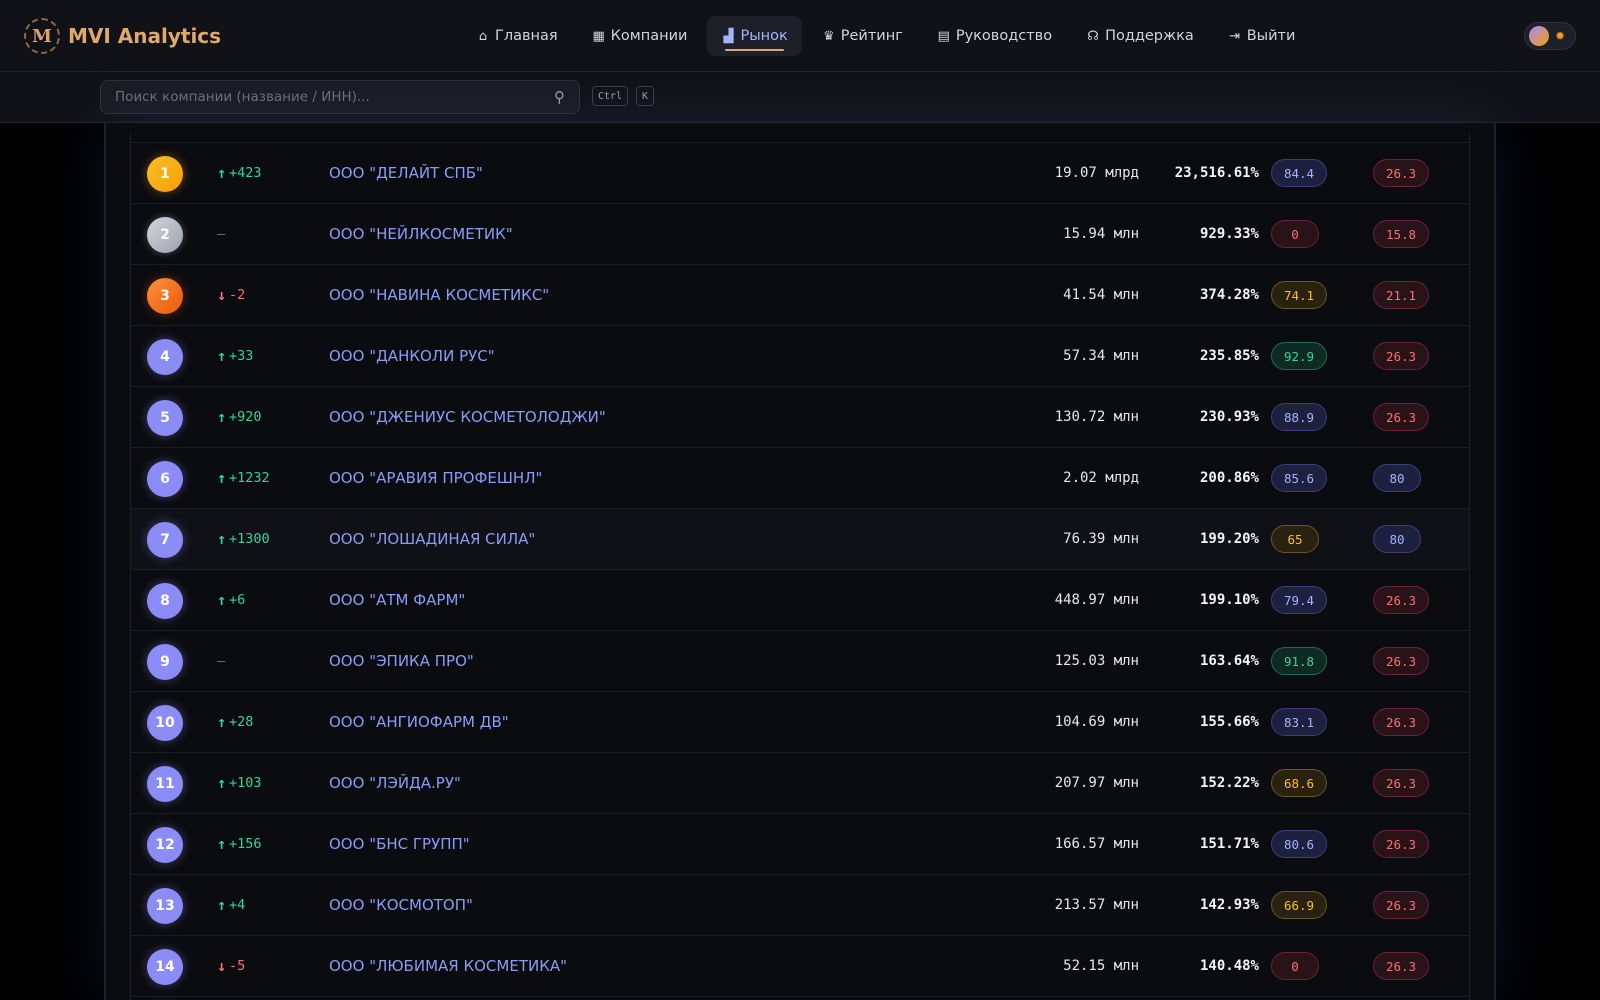 The height and width of the screenshot is (1000, 1600). What do you see at coordinates (1101, 356) in the screenshot?
I see `revenue-value: 57.34 млн` at bounding box center [1101, 356].